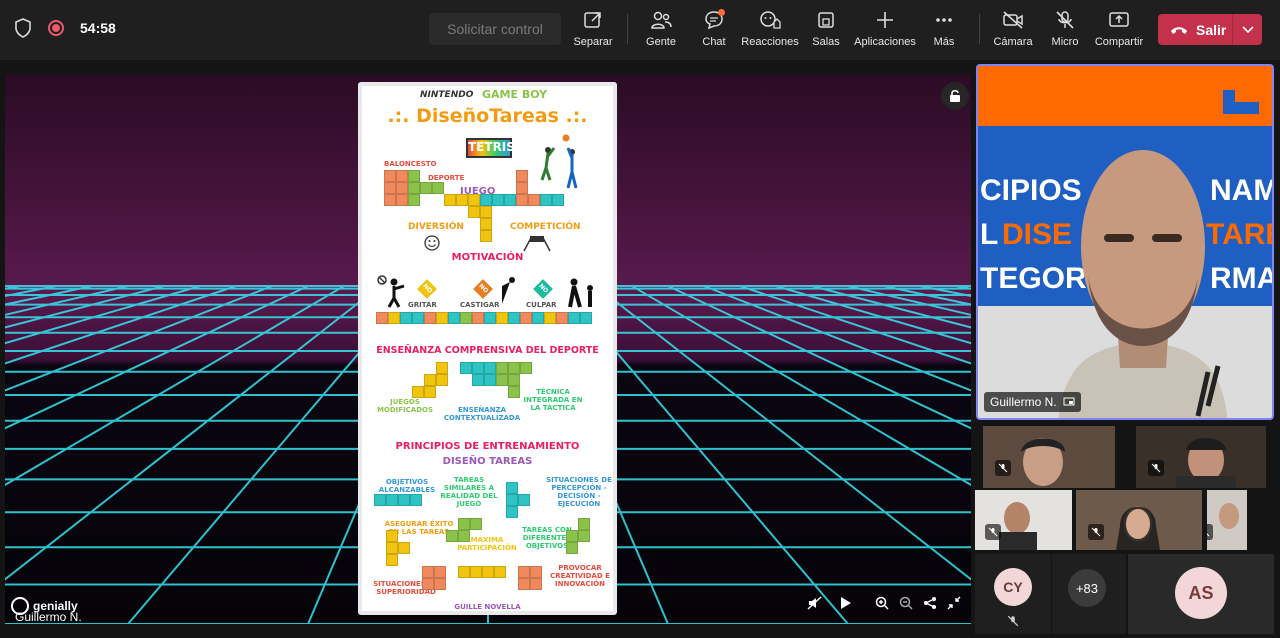 The height and width of the screenshot is (638, 1280). Describe the element at coordinates (815, 603) in the screenshot. I see `mute-audio-button` at that location.